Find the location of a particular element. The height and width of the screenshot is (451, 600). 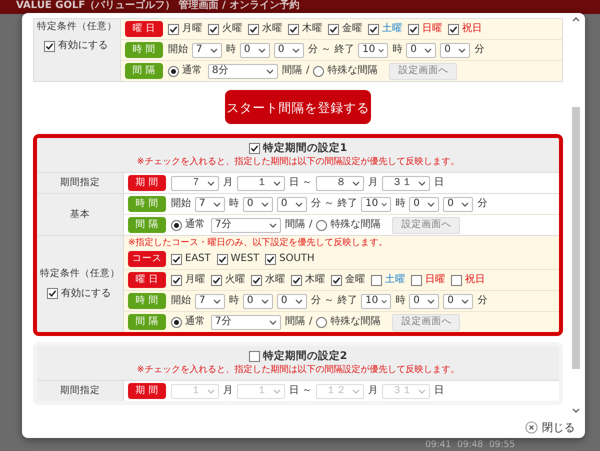

dropdown: １ is located at coordinates (261, 183).